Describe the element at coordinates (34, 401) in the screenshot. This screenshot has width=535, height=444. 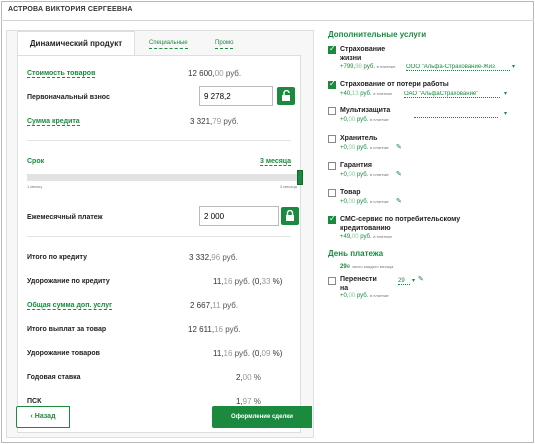
I see `psk-label: ПСК` at that location.